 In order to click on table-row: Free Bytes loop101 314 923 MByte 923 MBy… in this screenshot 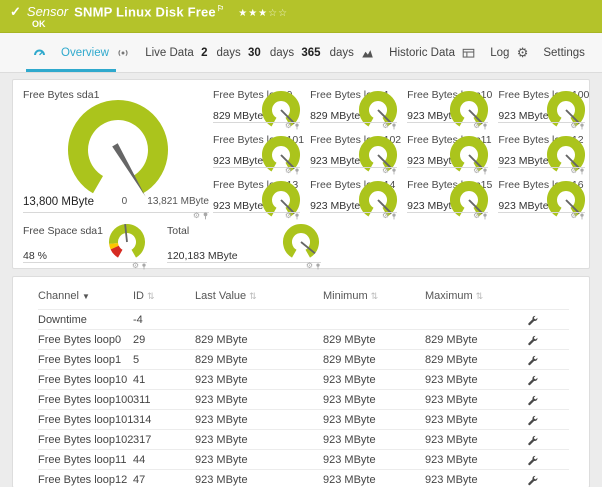, I will do `click(303, 419)`.